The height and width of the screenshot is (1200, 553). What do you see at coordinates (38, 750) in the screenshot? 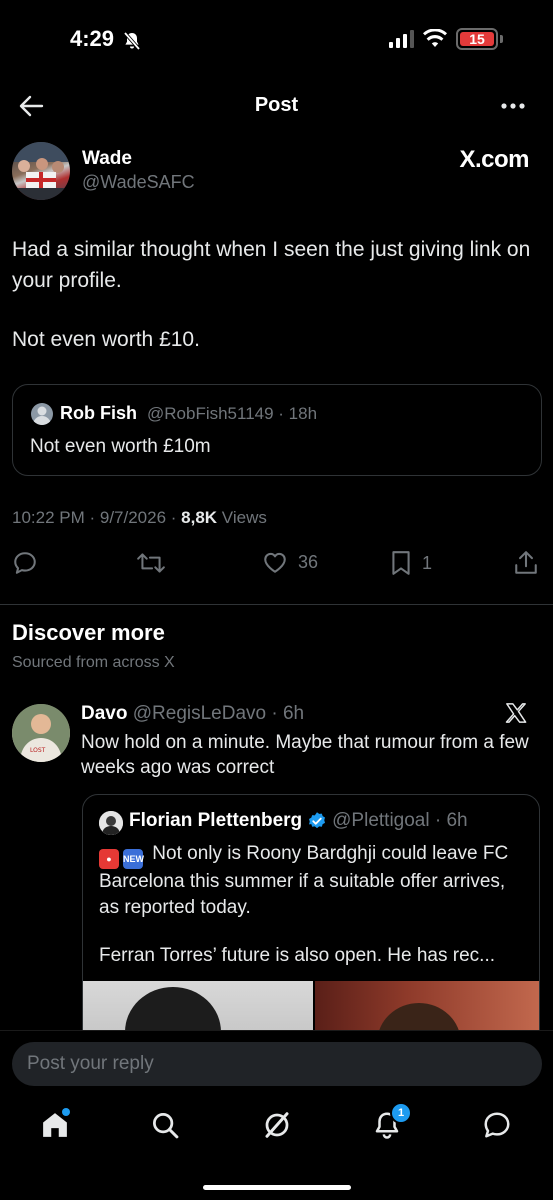
I see `svg-text: LOST` at bounding box center [38, 750].